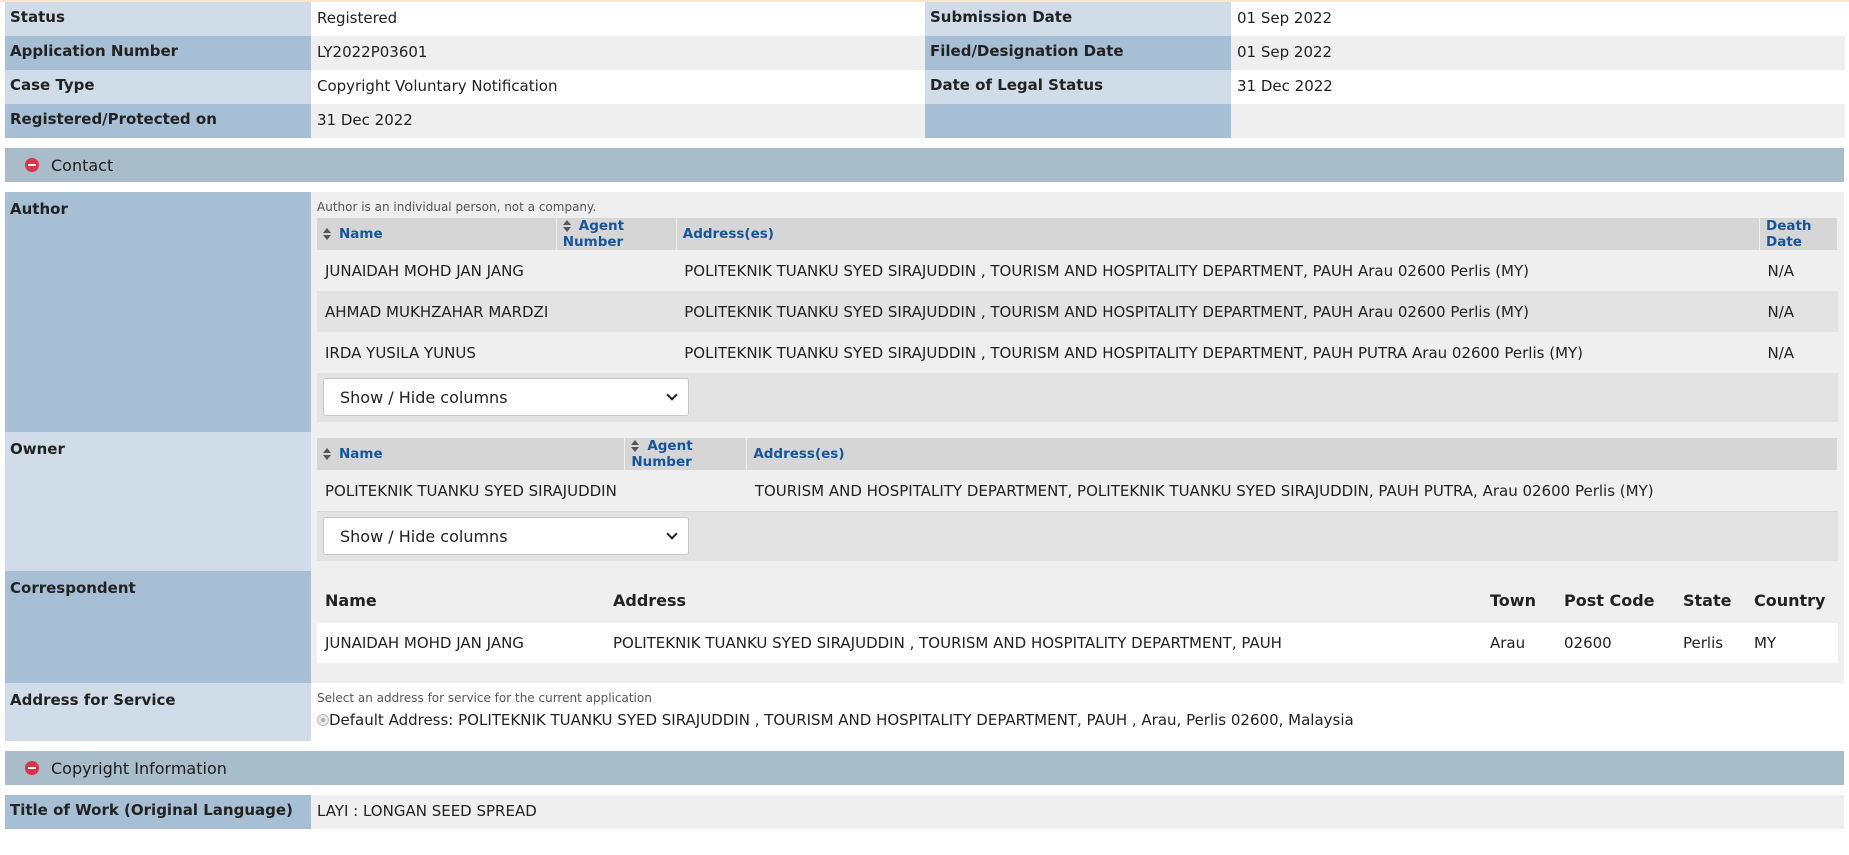 The height and width of the screenshot is (855, 1849). I want to click on summary-value: Copyright Voluntary Notification, so click(618, 87).